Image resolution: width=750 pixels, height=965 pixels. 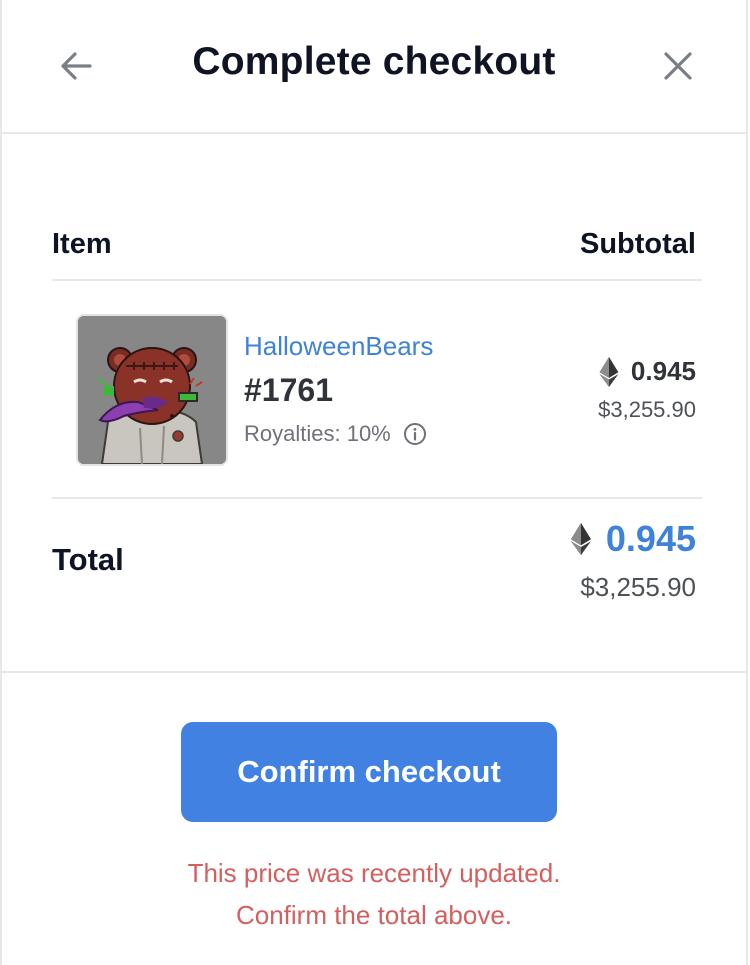 I want to click on page-title: Complete checkout, so click(x=374, y=61).